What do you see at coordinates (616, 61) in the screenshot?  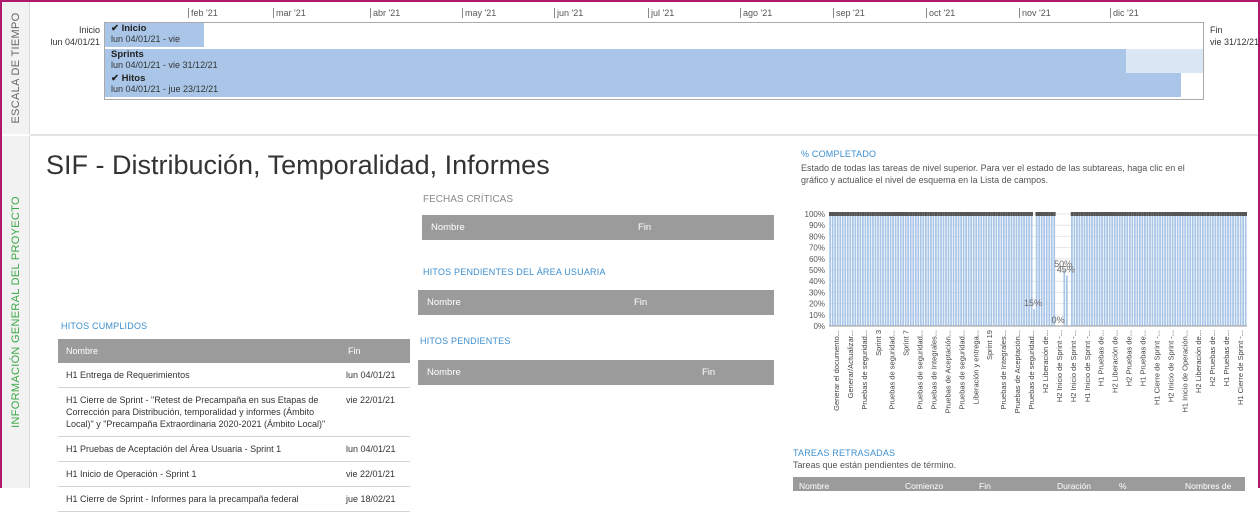 I see `timeline-bar: Sprints lun 04/01/21 - vie 31/12/21` at bounding box center [616, 61].